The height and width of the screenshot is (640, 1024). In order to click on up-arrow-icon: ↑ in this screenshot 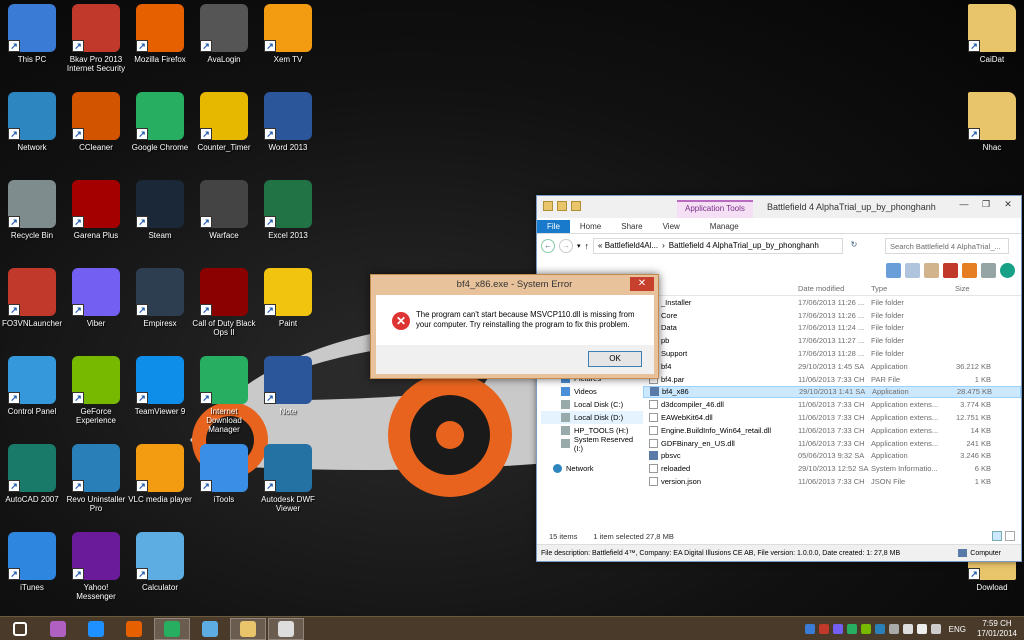, I will do `click(587, 246)`.